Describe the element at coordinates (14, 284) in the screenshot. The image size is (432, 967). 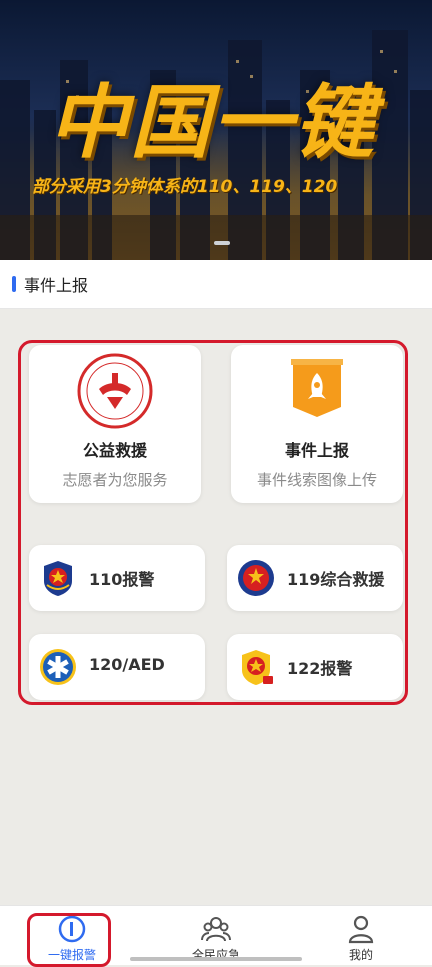
I see `section-accent-bar` at that location.